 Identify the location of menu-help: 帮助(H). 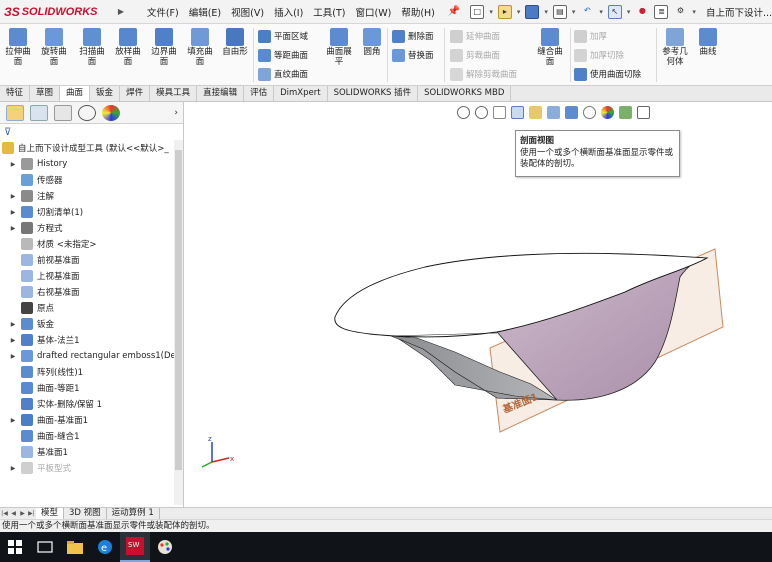
(418, 12).